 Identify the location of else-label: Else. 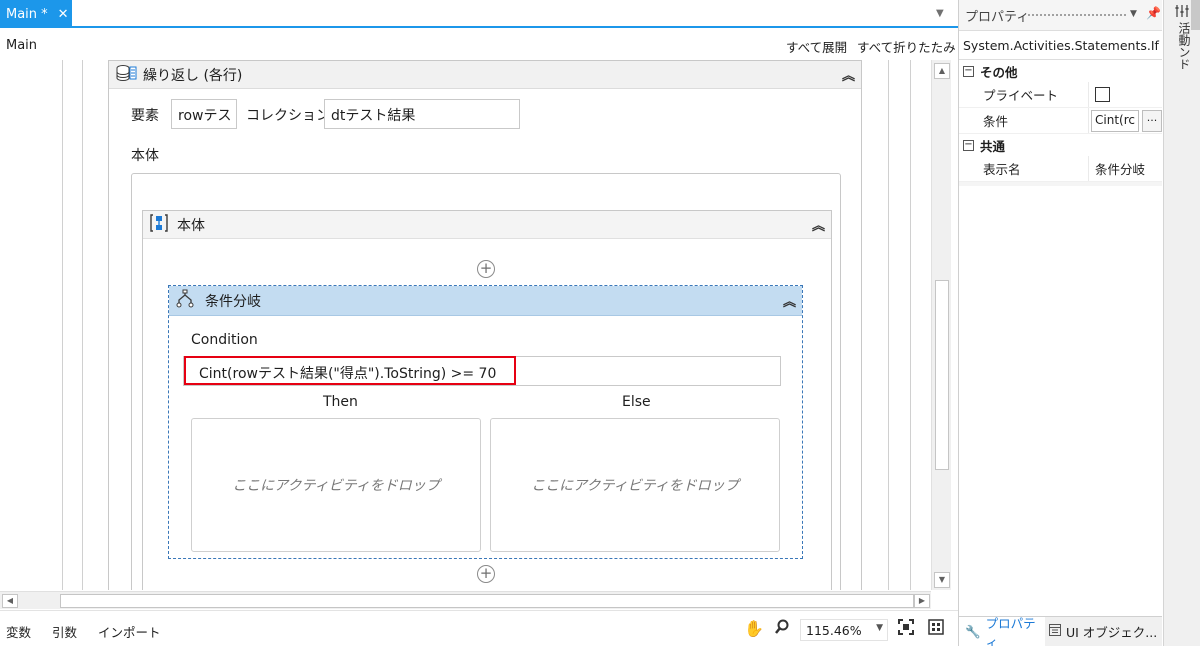
(636, 402).